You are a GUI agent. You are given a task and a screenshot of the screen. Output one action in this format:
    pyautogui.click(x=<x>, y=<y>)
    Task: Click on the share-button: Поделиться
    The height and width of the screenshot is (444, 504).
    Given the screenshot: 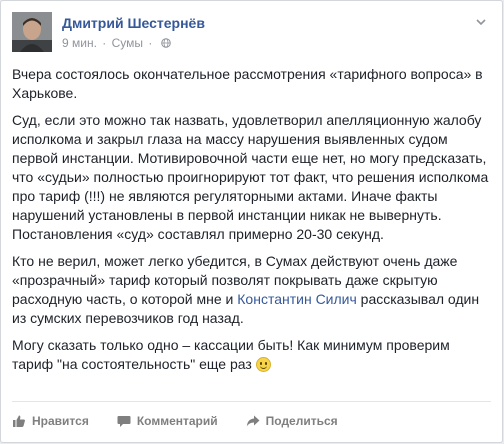 What is the action you would take?
    pyautogui.click(x=292, y=421)
    